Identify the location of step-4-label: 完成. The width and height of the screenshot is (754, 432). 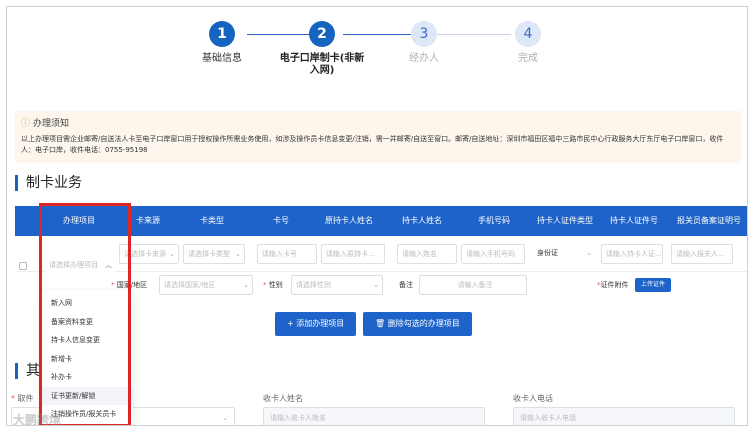
(528, 58).